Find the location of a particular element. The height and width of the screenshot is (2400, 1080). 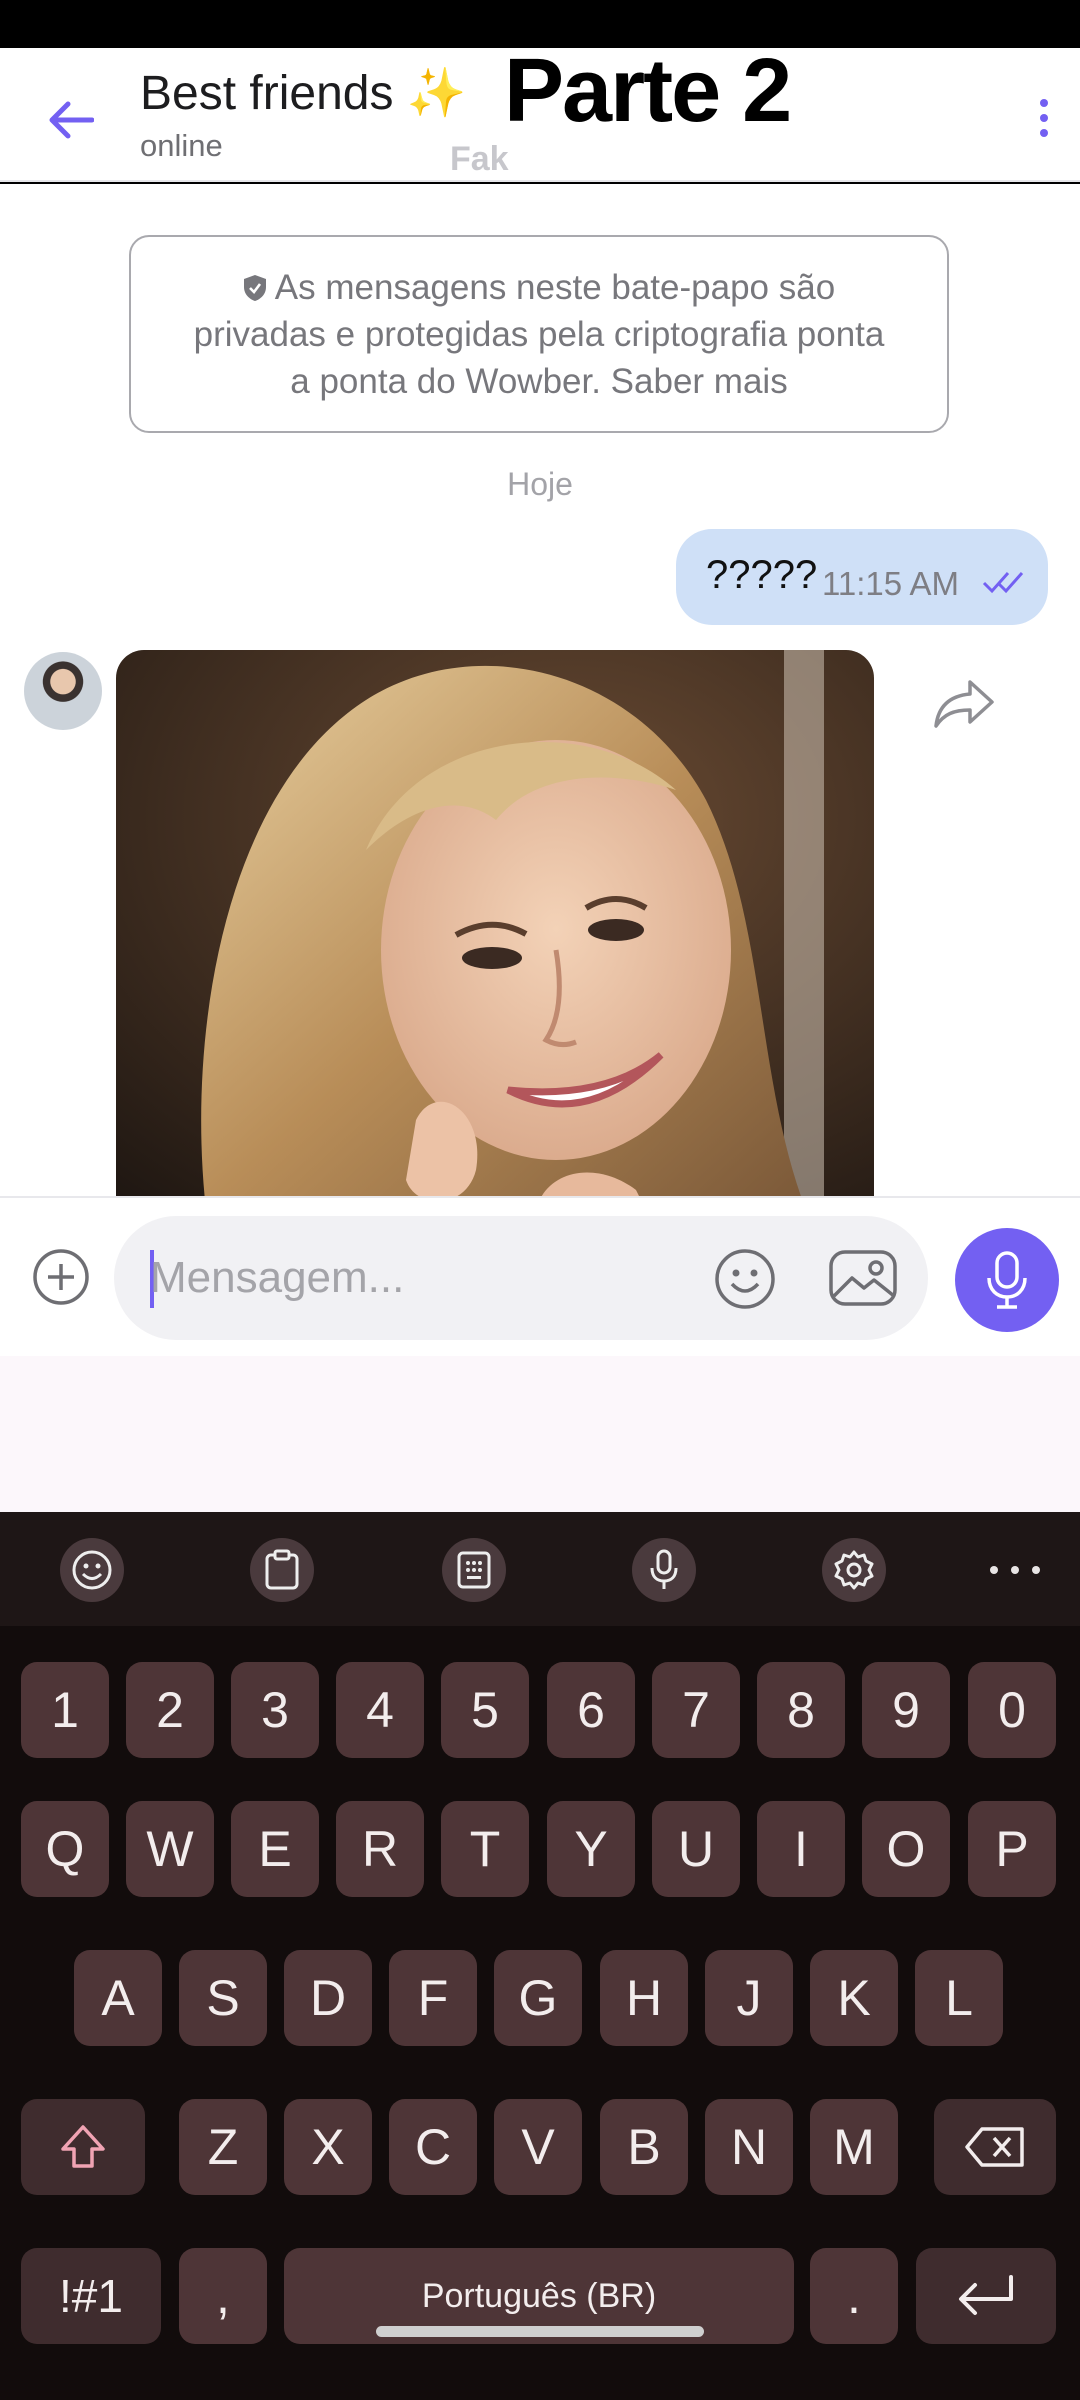

key-f: F is located at coordinates (433, 1998).